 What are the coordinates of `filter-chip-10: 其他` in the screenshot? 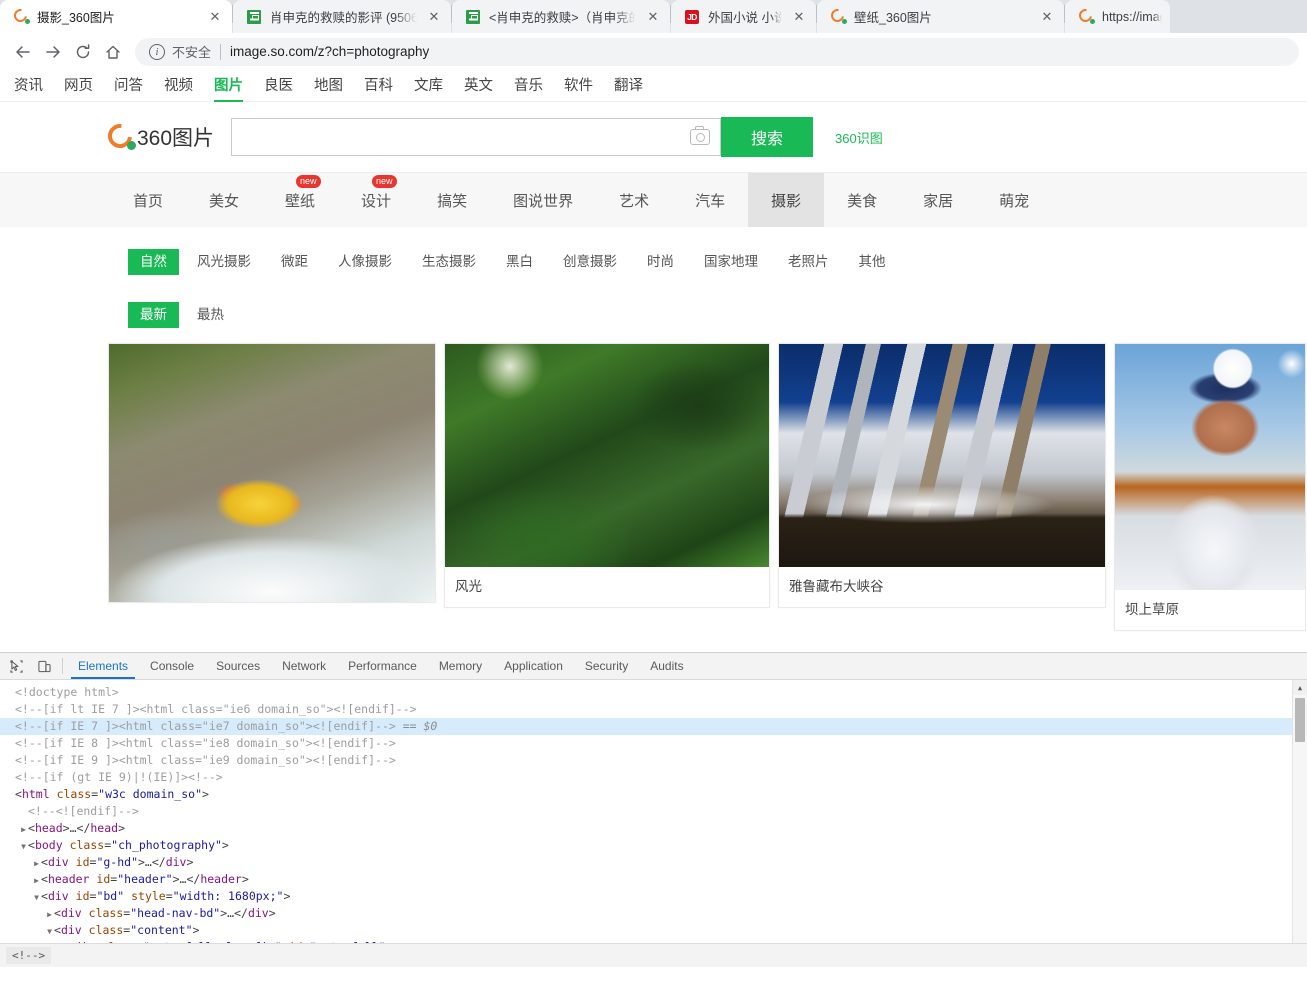 It's located at (872, 262).